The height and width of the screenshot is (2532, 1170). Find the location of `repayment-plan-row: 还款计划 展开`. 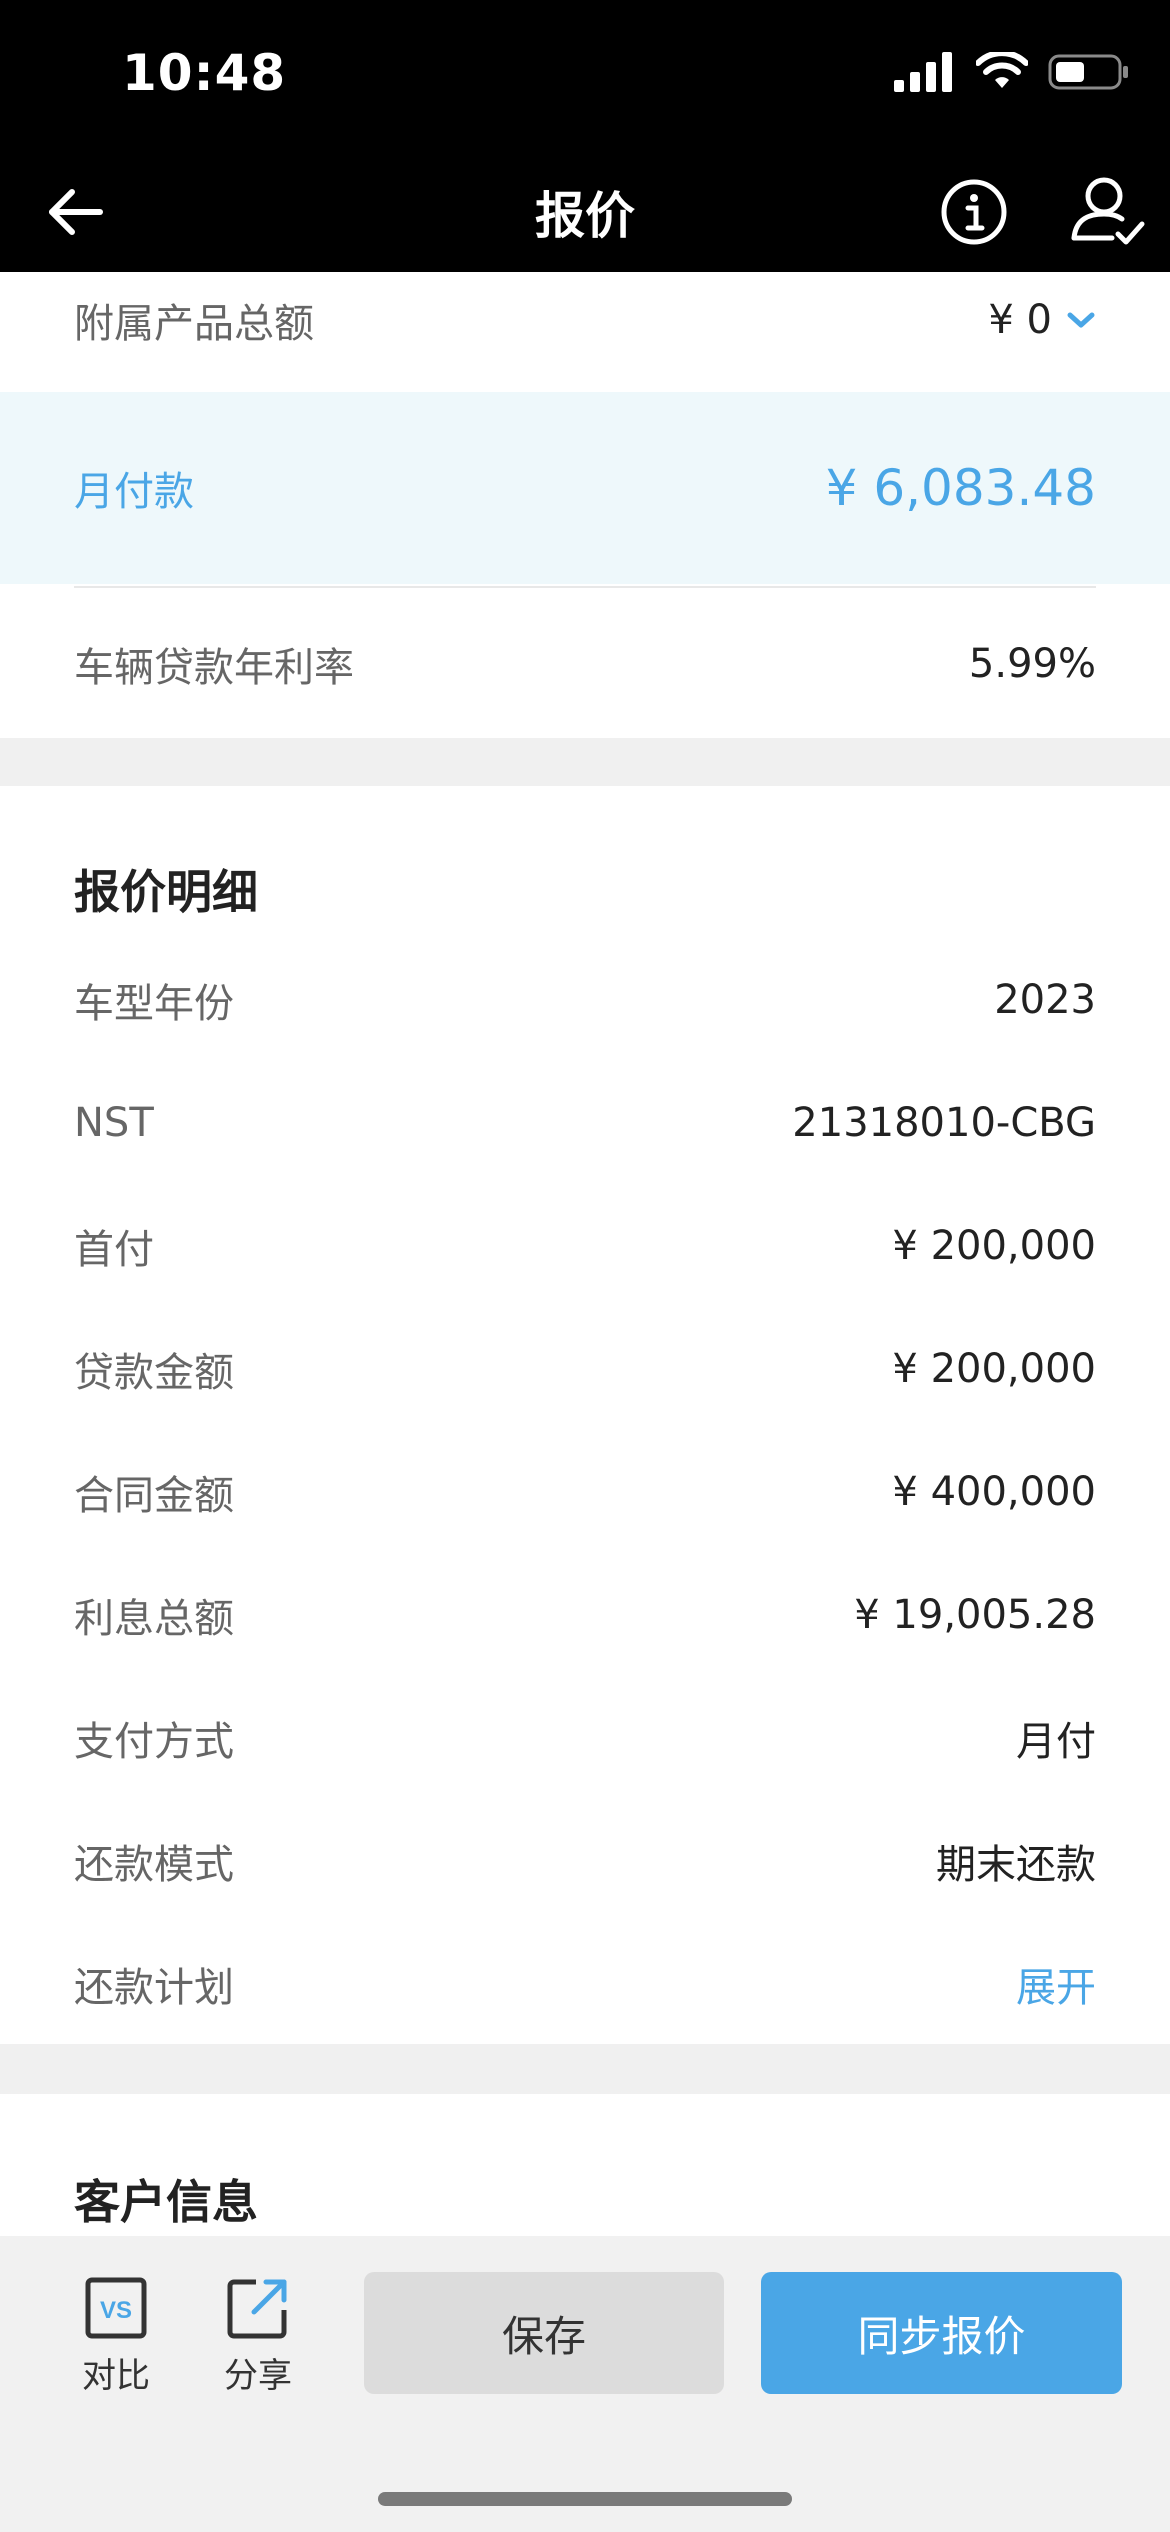

repayment-plan-row: 还款计划 展开 is located at coordinates (585, 1984).